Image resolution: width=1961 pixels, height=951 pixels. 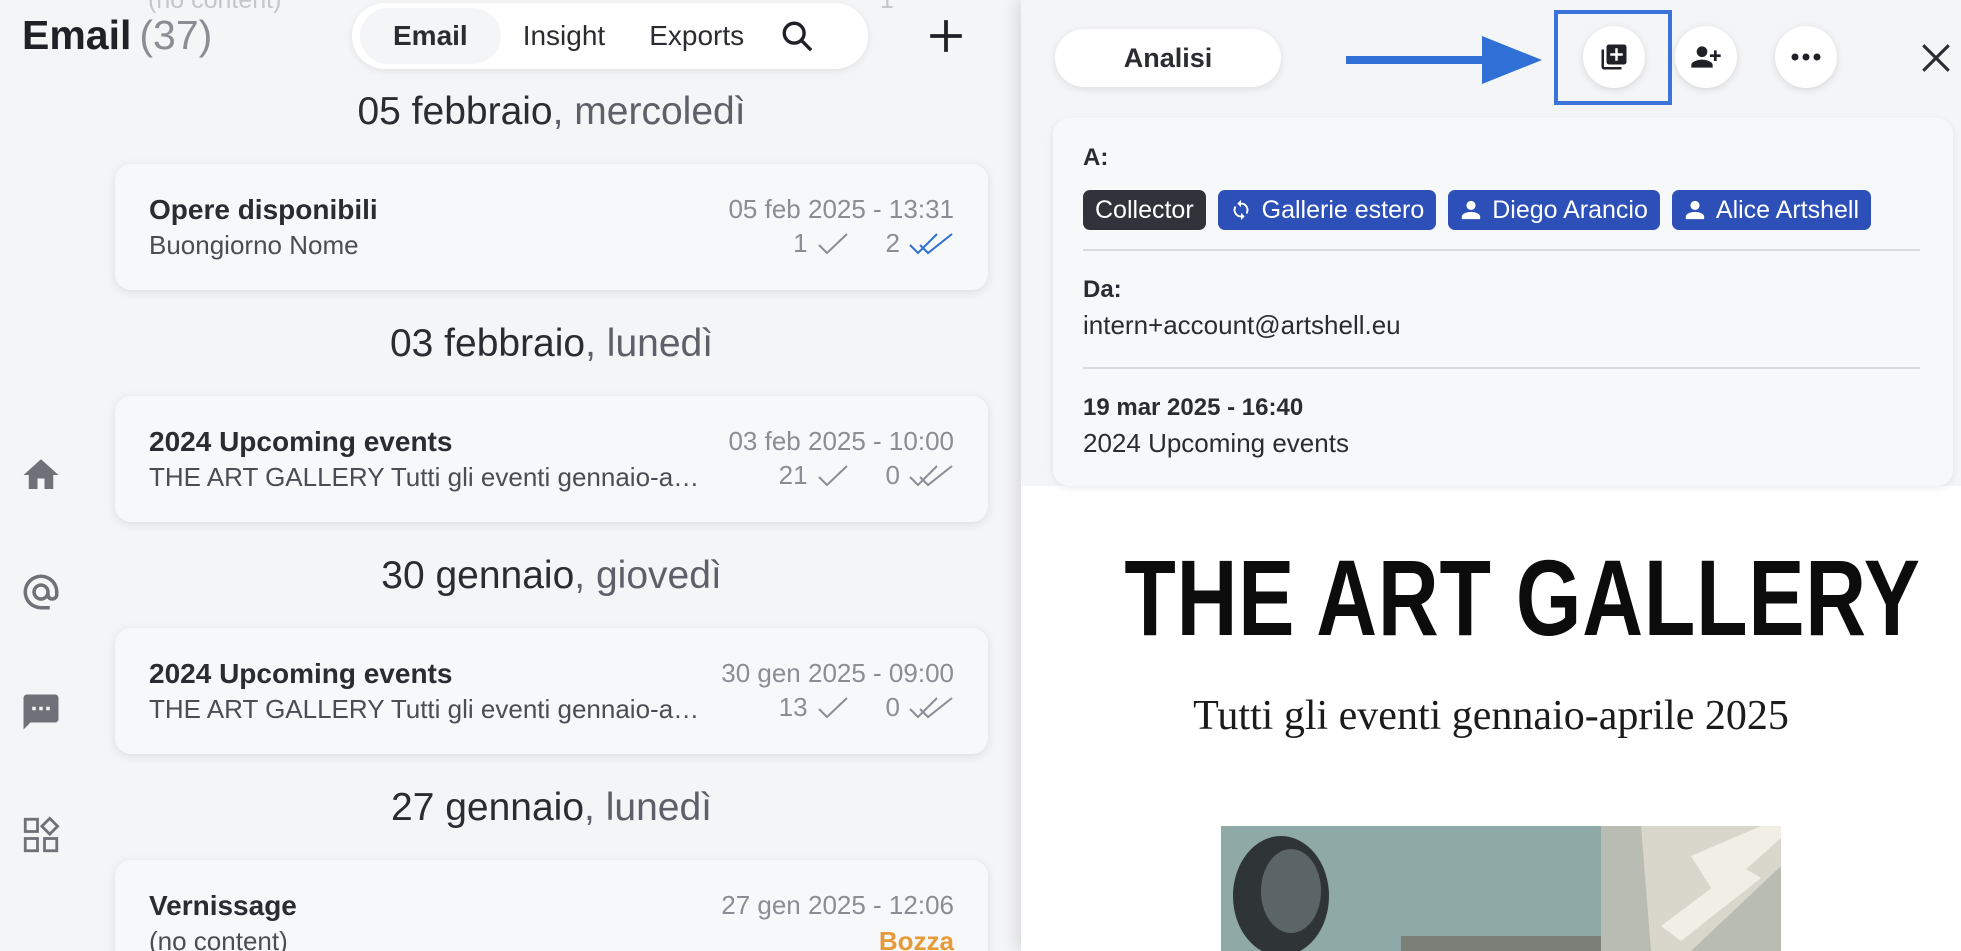 I want to click on home-icon, so click(x=41, y=475).